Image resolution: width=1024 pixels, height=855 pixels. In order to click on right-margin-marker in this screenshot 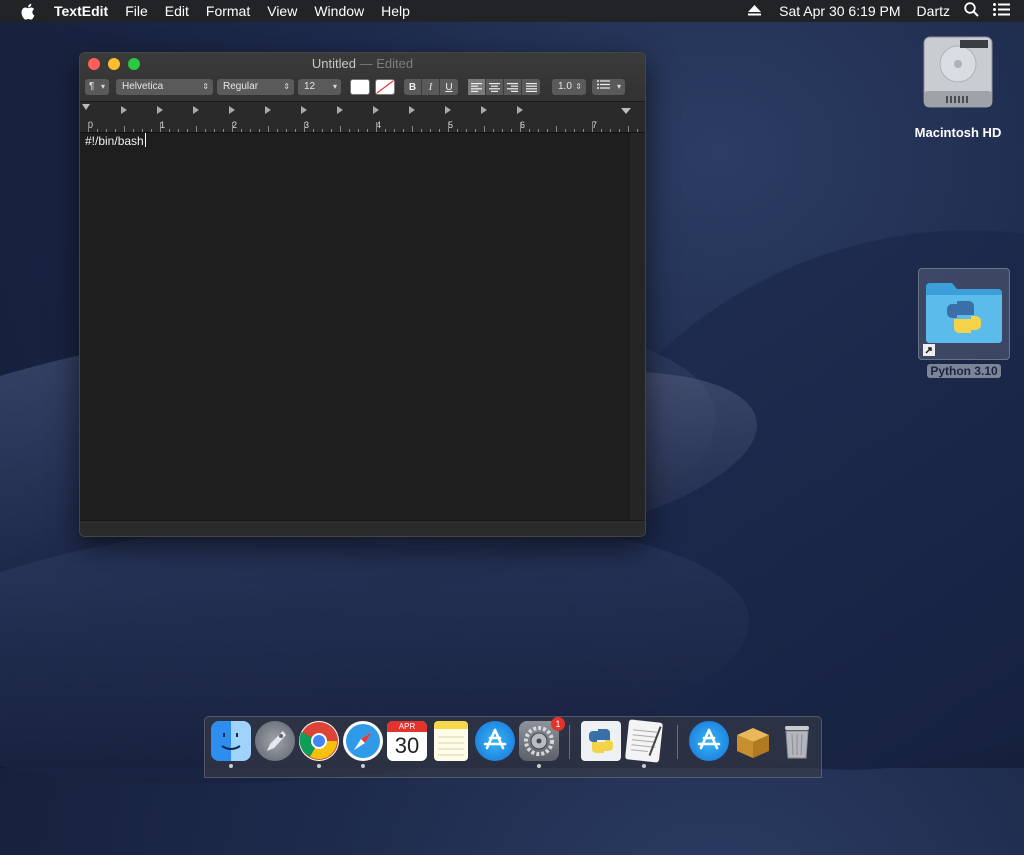, I will do `click(626, 111)`.